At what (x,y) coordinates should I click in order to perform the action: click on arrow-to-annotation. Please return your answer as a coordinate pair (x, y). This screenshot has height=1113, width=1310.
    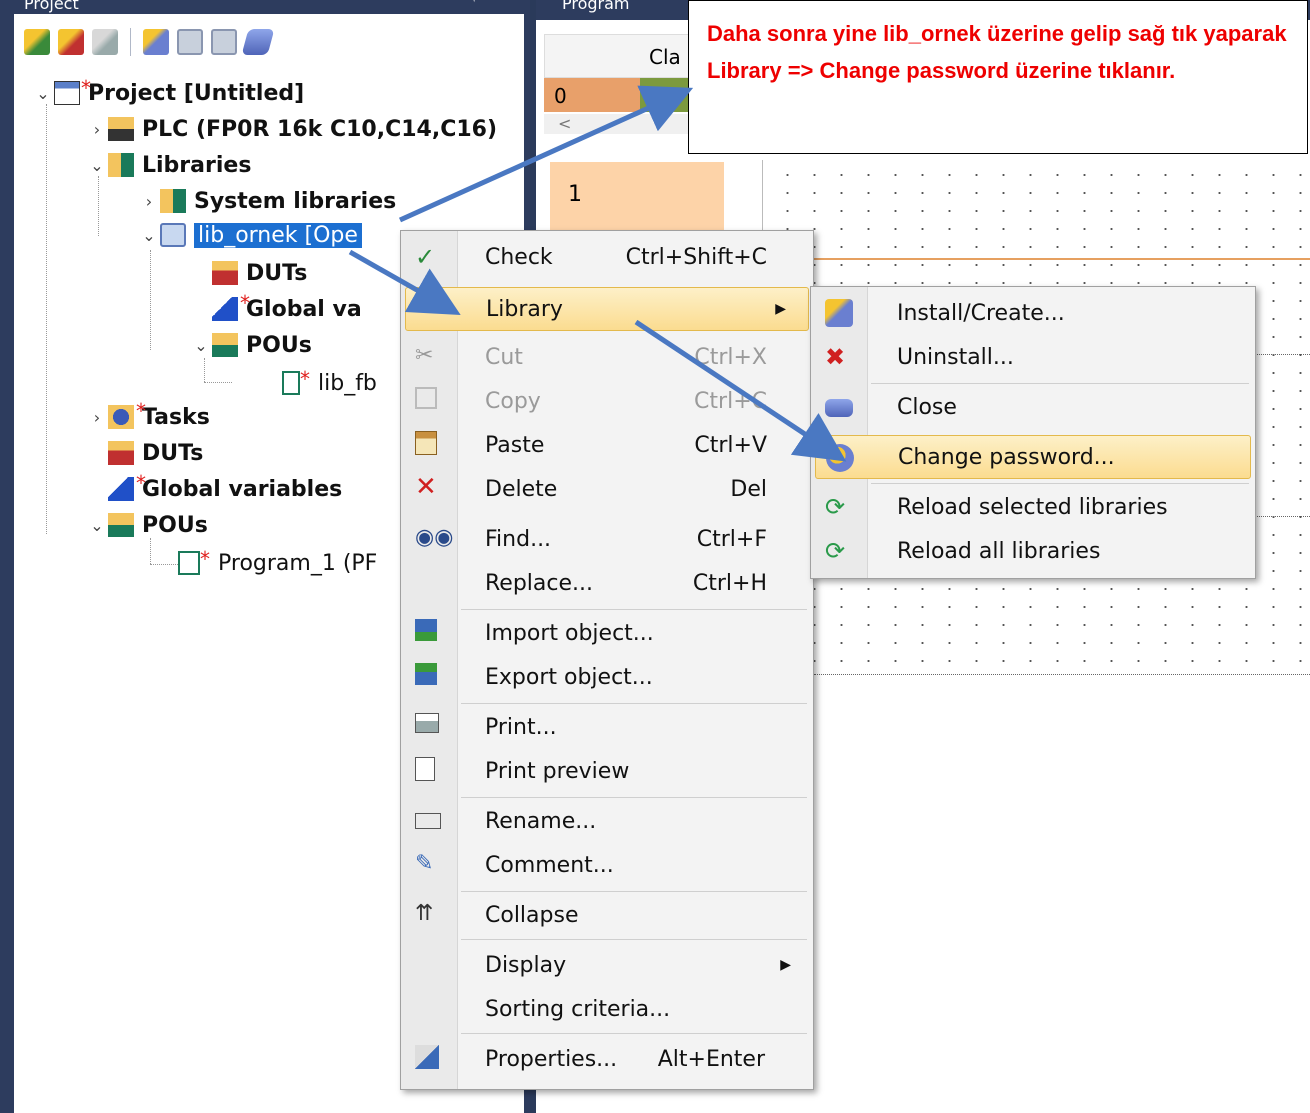
    Looking at the image, I should click on (546, 154).